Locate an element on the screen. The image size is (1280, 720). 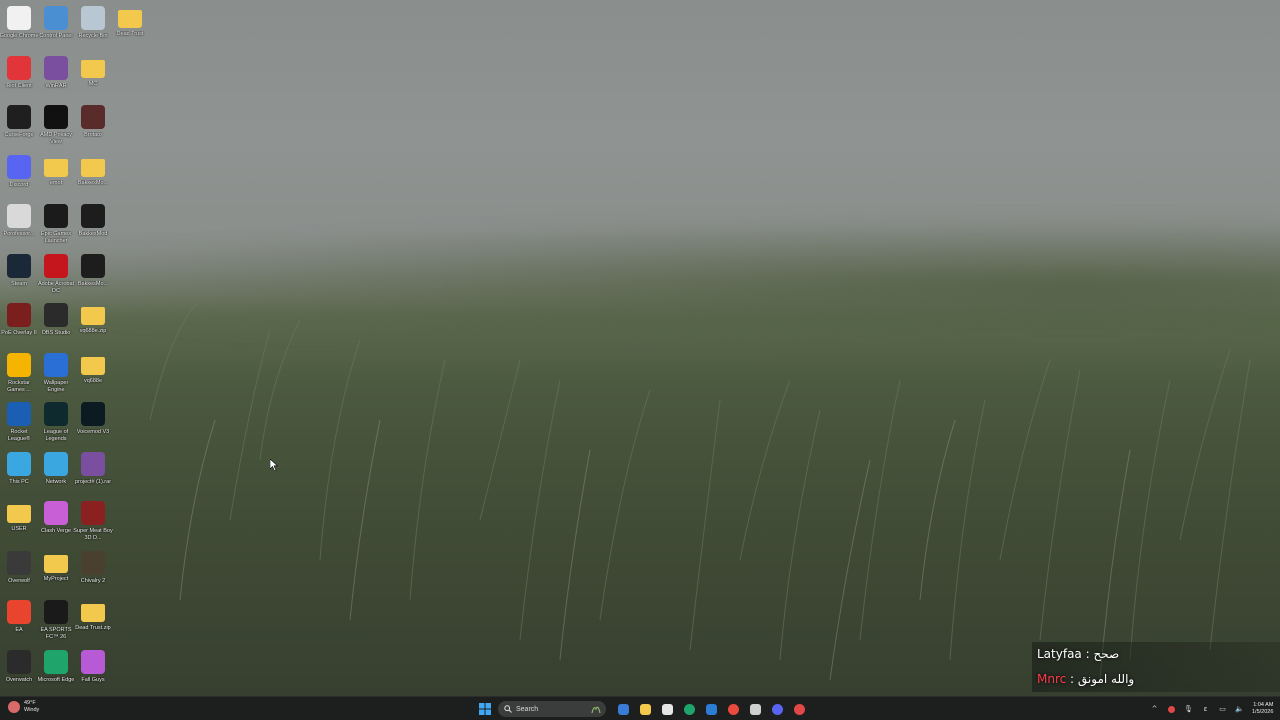
desktop-shortcut: OBS Studio is located at coordinates (56, 325).